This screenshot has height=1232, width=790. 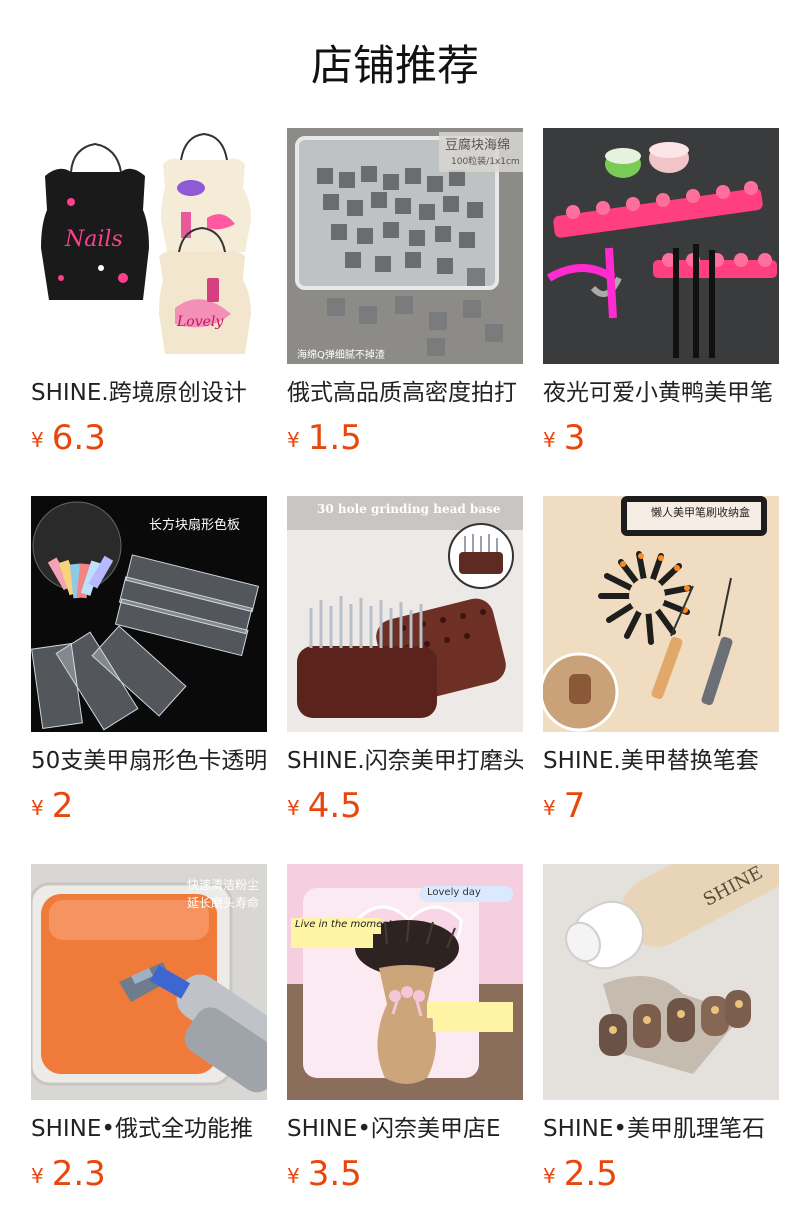 What do you see at coordinates (149, 806) in the screenshot?
I see `product-price: ¥2` at bounding box center [149, 806].